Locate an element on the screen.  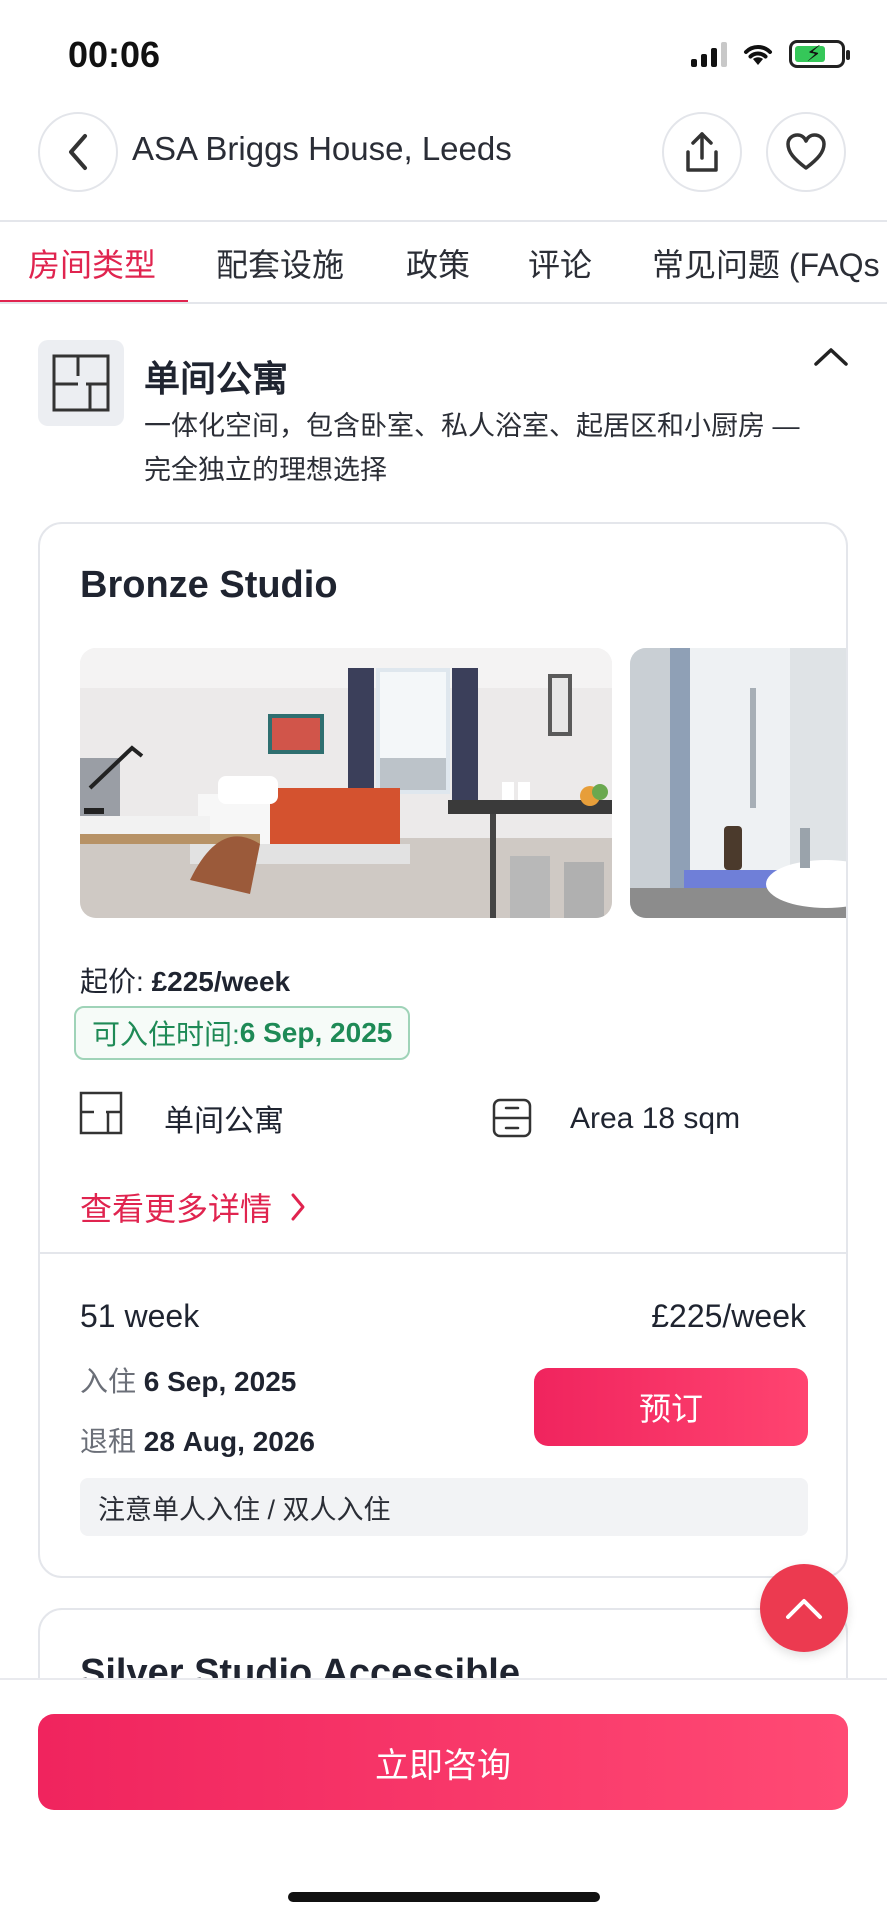
move-in-value: 6 Sep, 2025 is located at coordinates (220, 1381).